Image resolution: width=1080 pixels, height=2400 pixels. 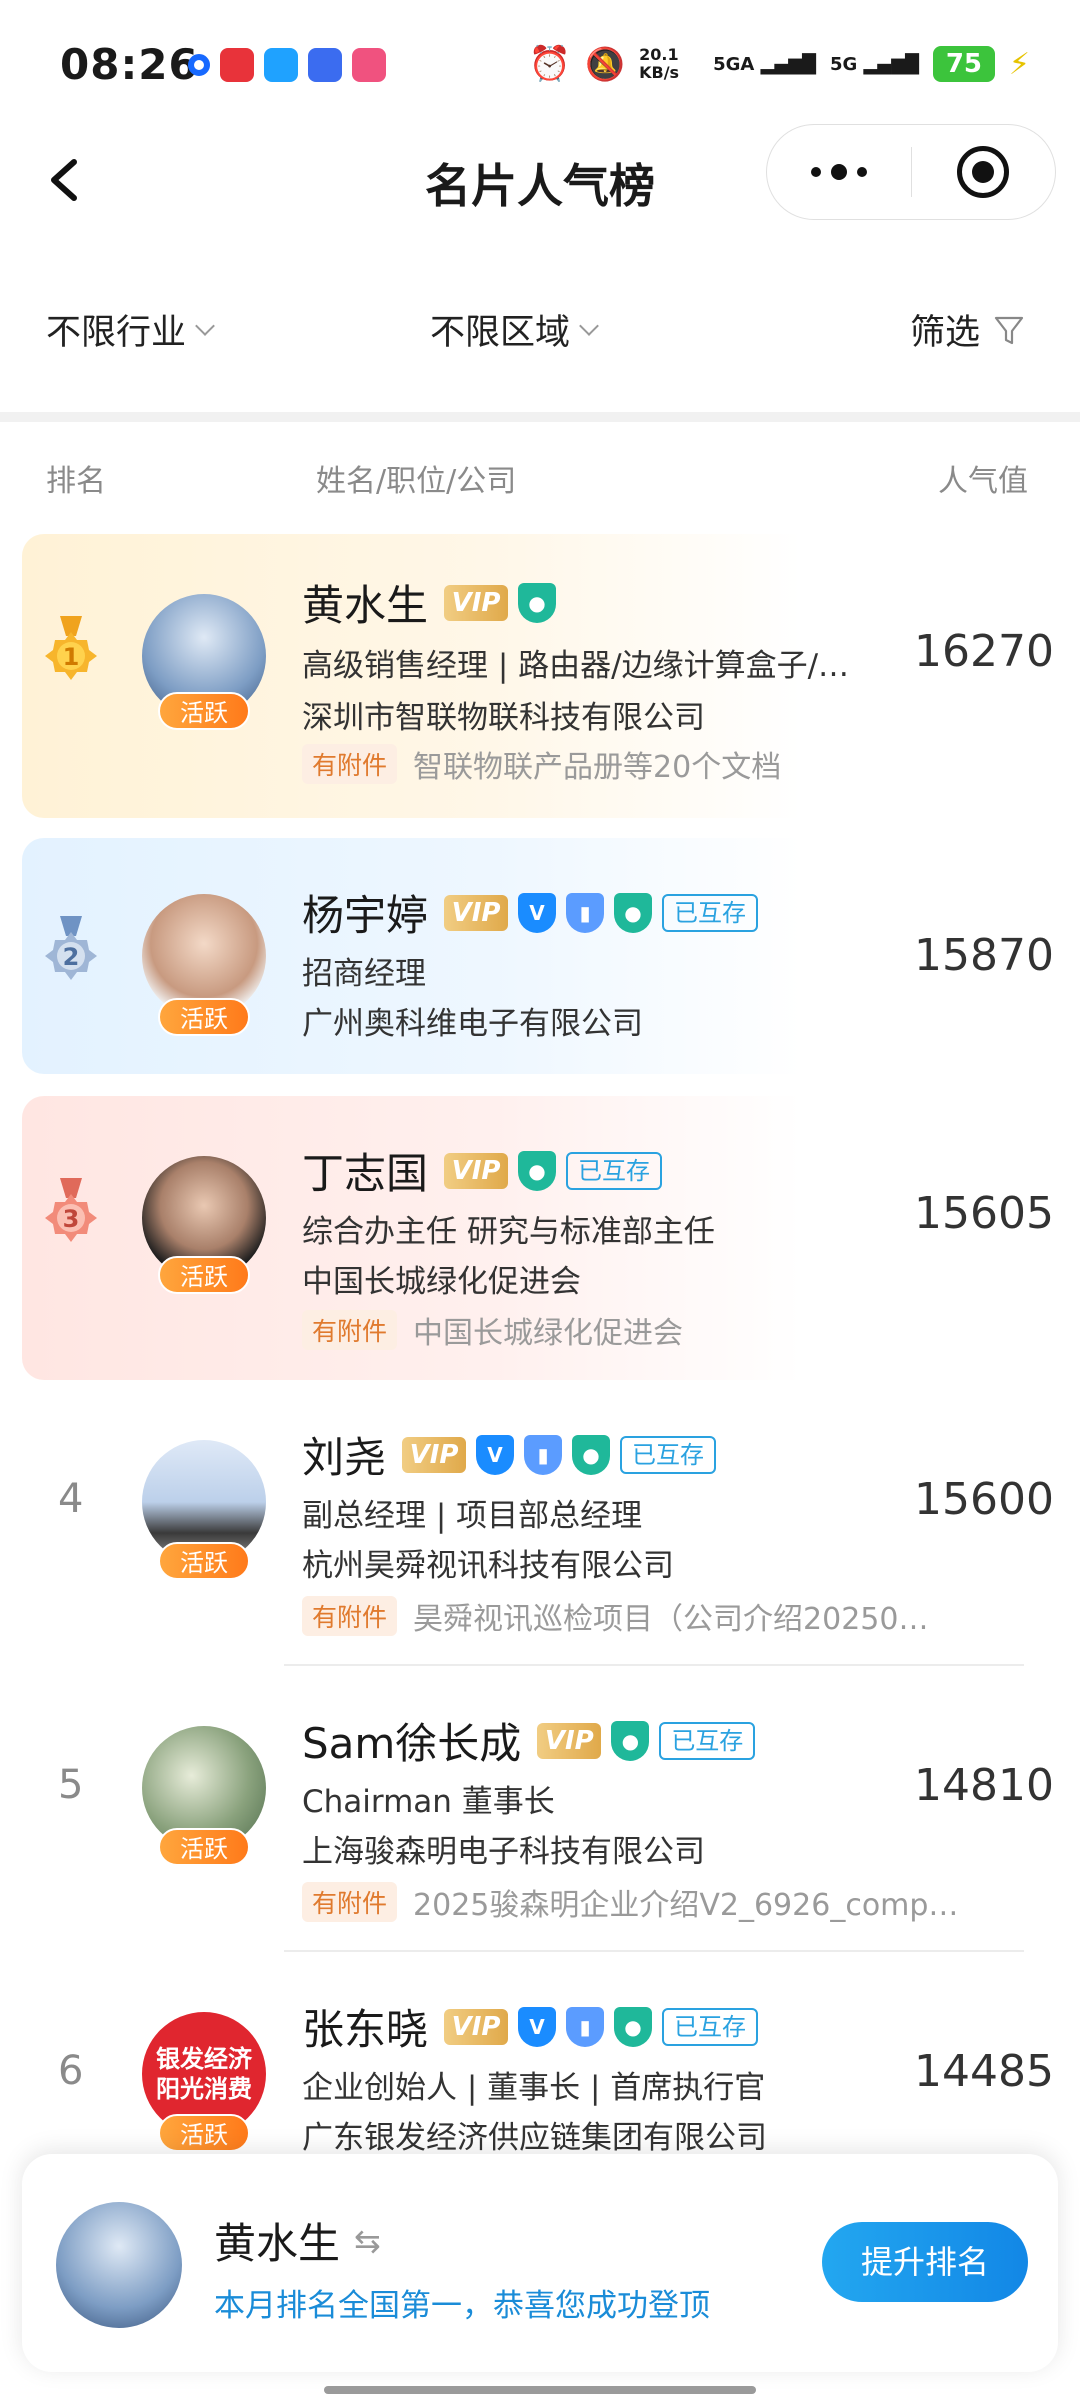 What do you see at coordinates (429, 602) in the screenshot?
I see `name-line: 黄水生 VIP ●` at bounding box center [429, 602].